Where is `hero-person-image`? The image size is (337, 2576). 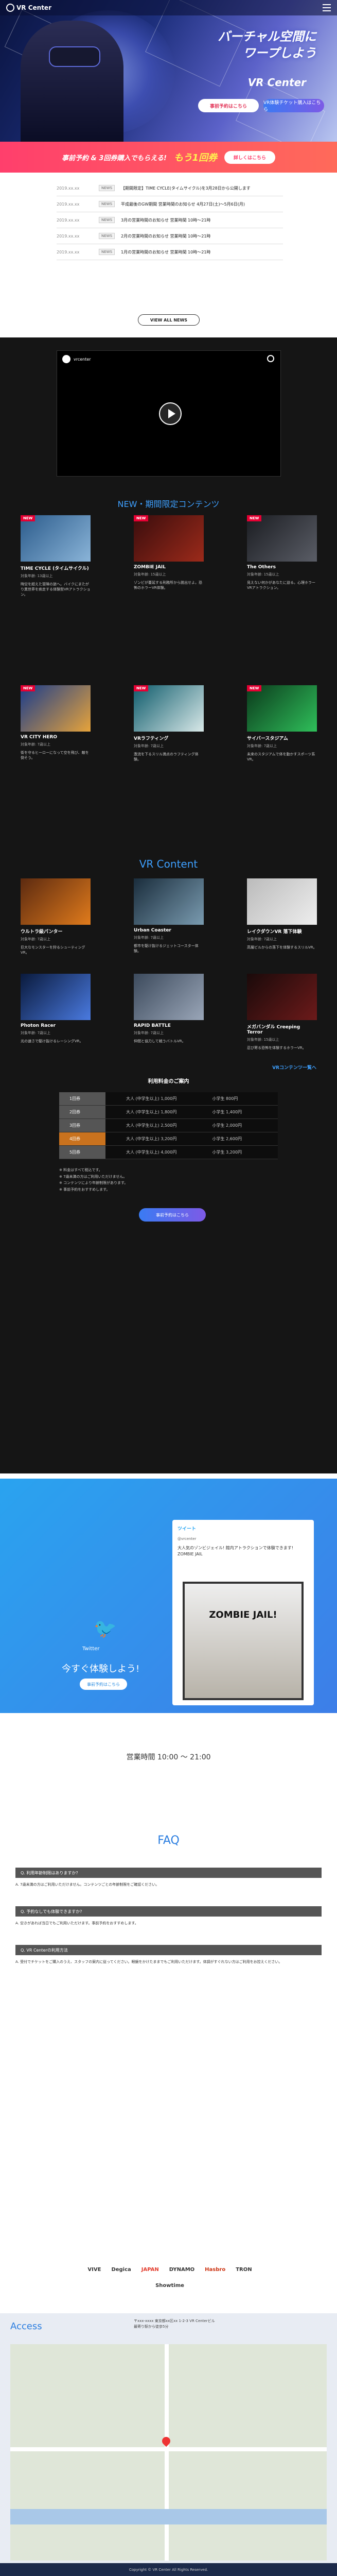
hero-person-image is located at coordinates (72, 81).